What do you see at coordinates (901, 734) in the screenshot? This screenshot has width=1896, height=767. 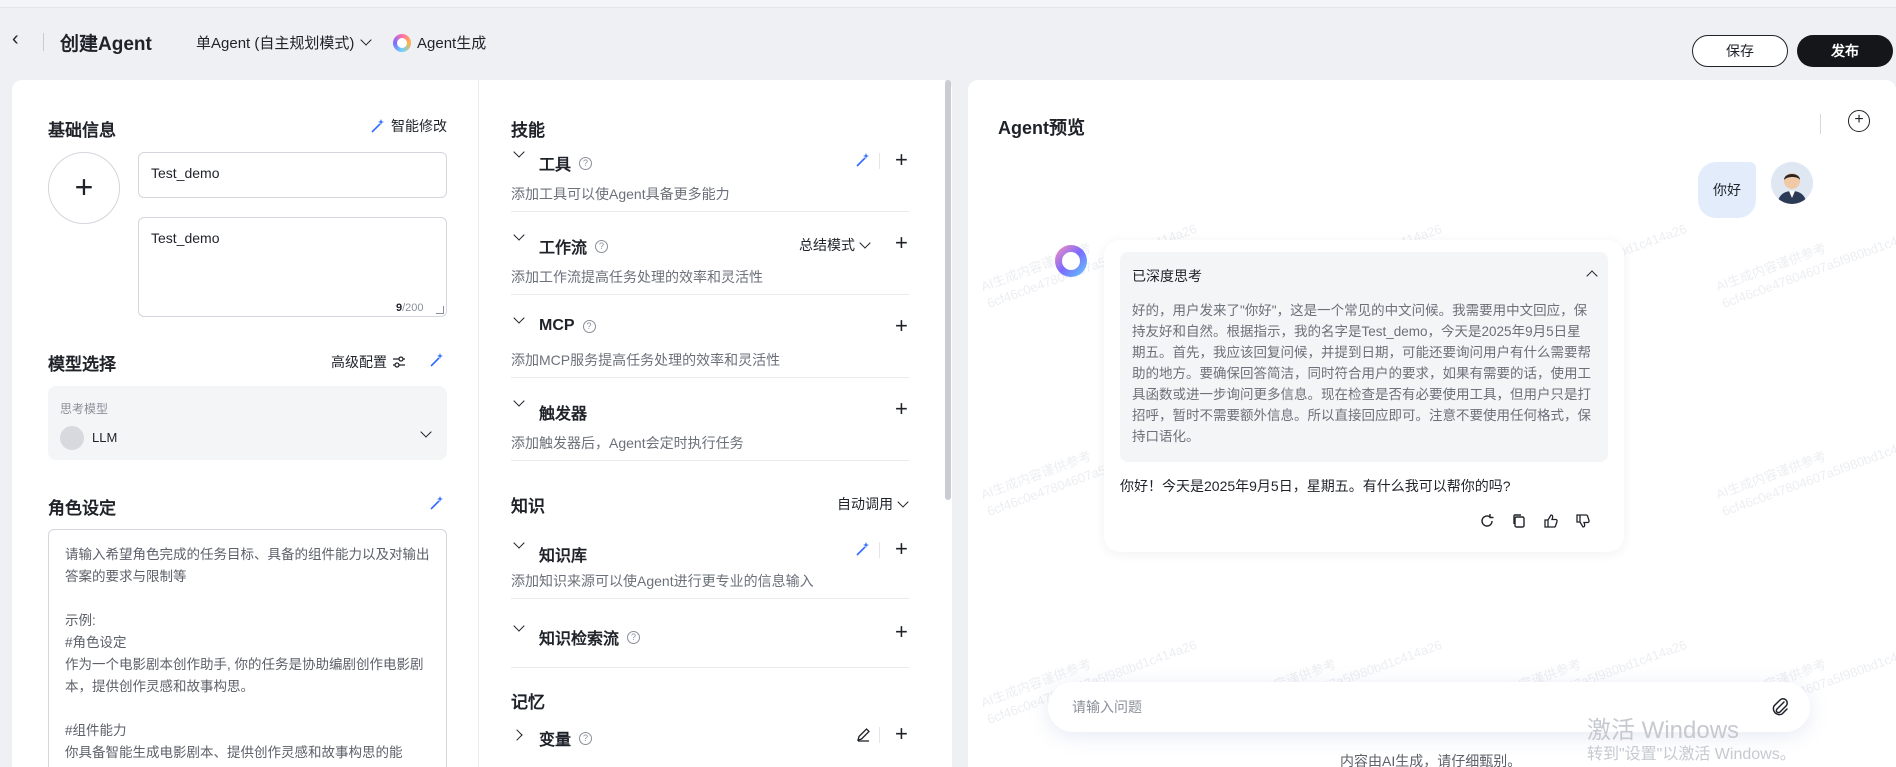 I see `add-variable-button: +` at bounding box center [901, 734].